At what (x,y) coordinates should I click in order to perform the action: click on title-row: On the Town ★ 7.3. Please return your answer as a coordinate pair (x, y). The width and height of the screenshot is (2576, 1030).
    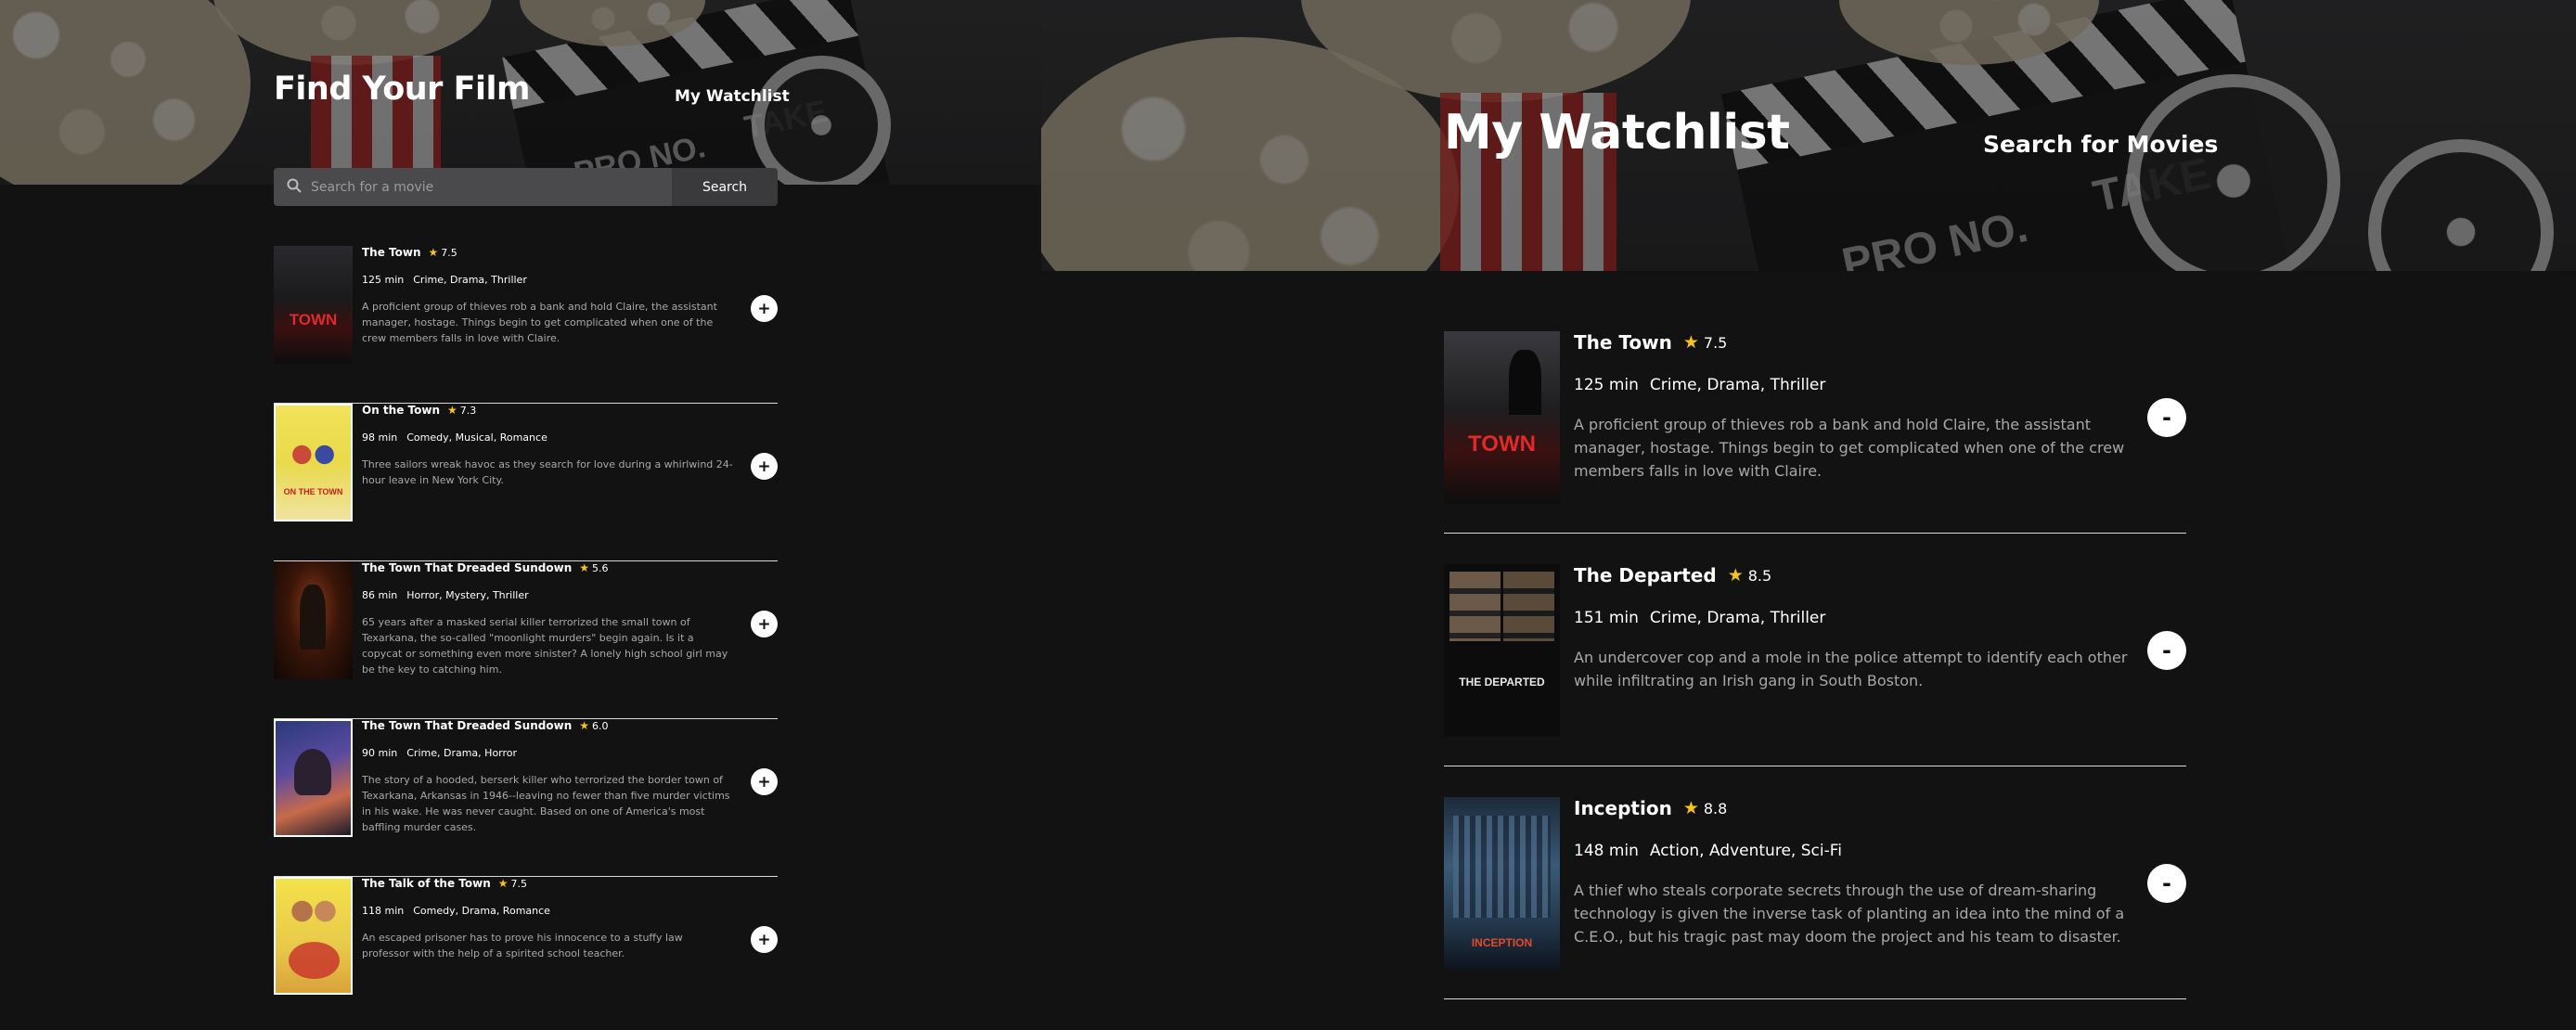
    Looking at the image, I should click on (419, 410).